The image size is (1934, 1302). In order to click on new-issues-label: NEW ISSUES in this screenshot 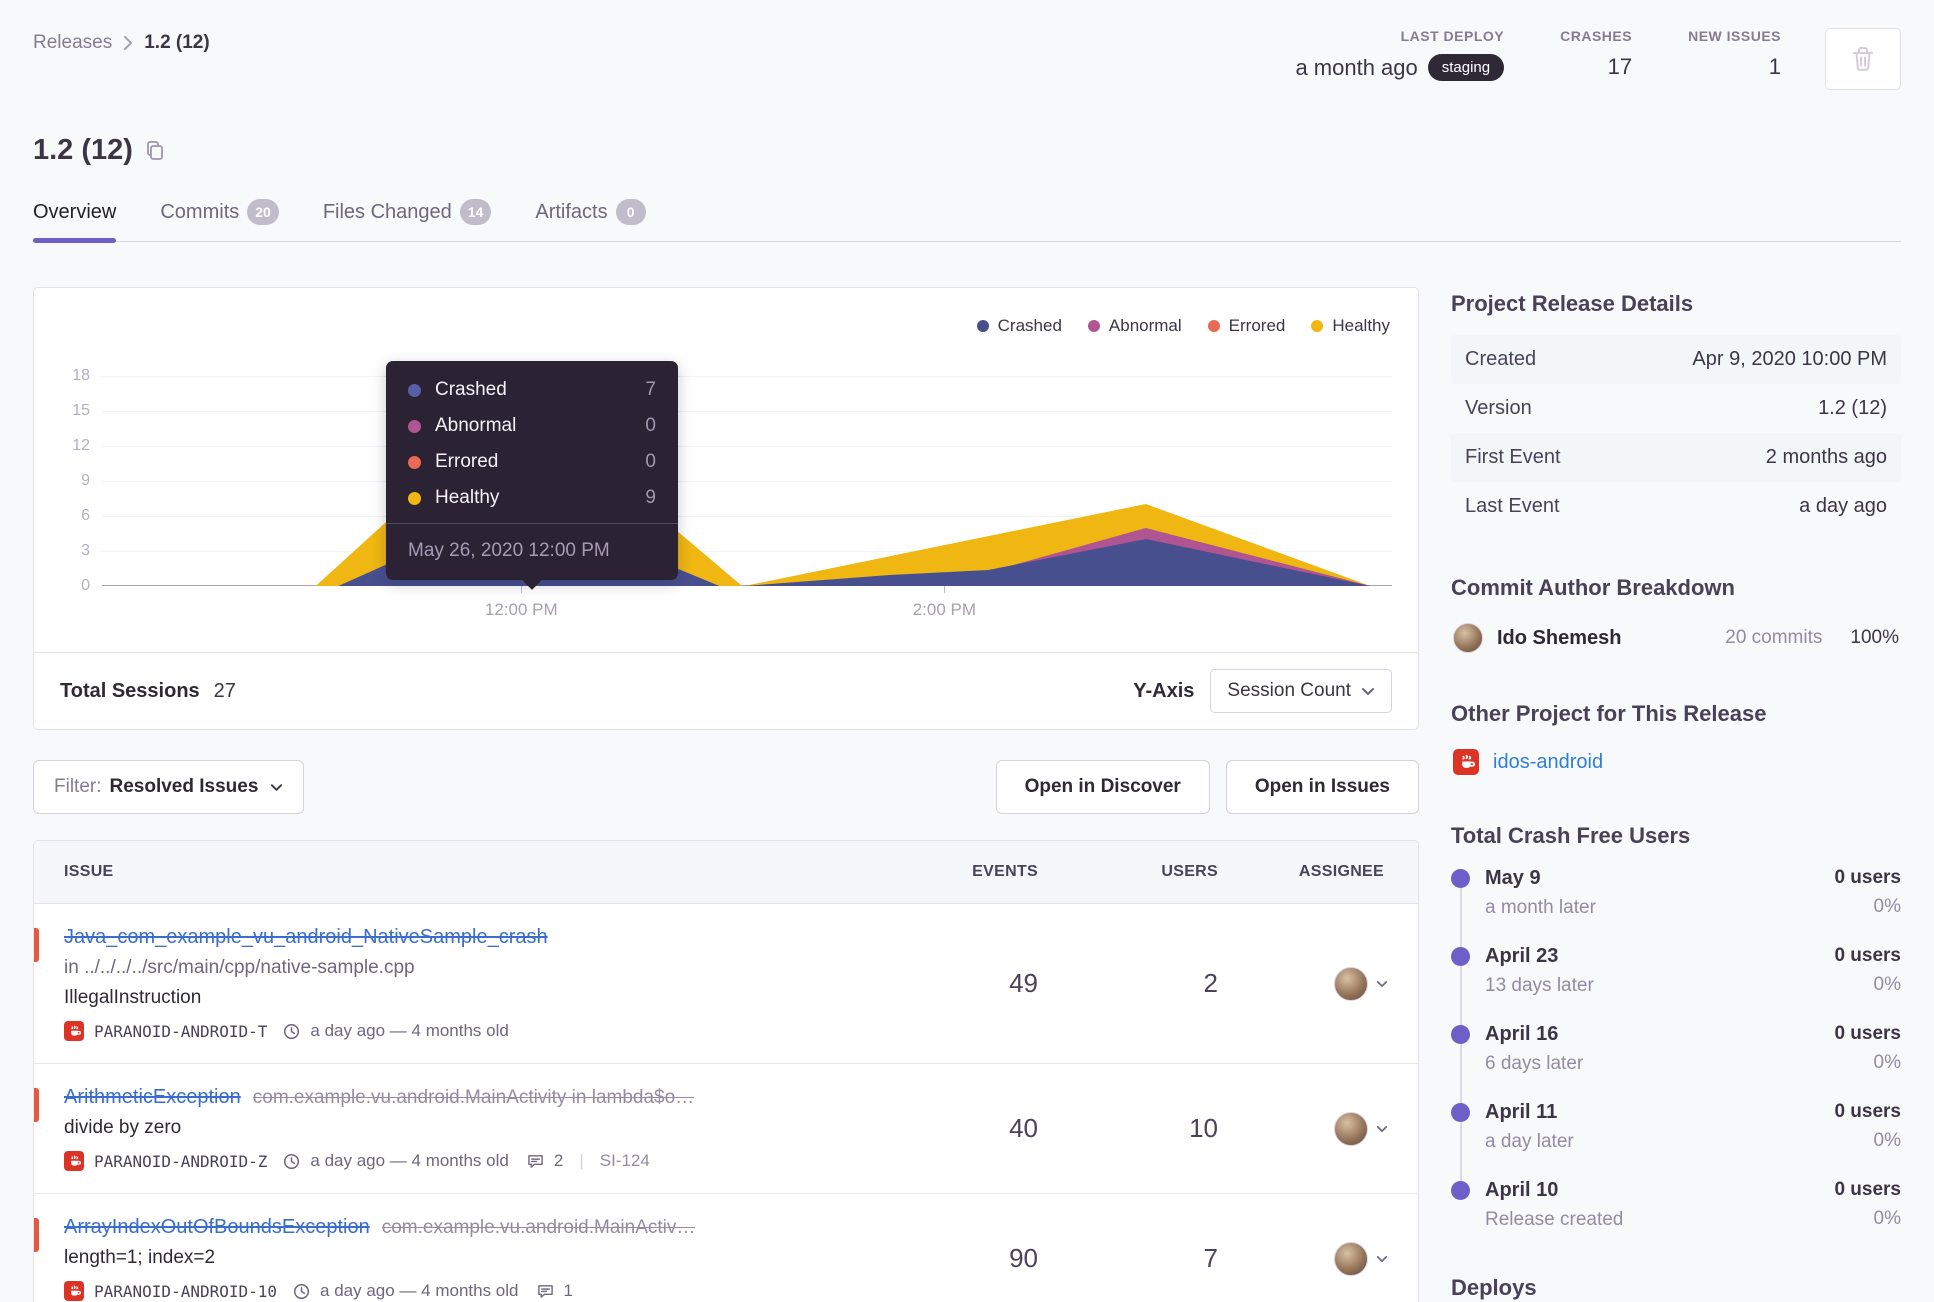, I will do `click(1734, 36)`.